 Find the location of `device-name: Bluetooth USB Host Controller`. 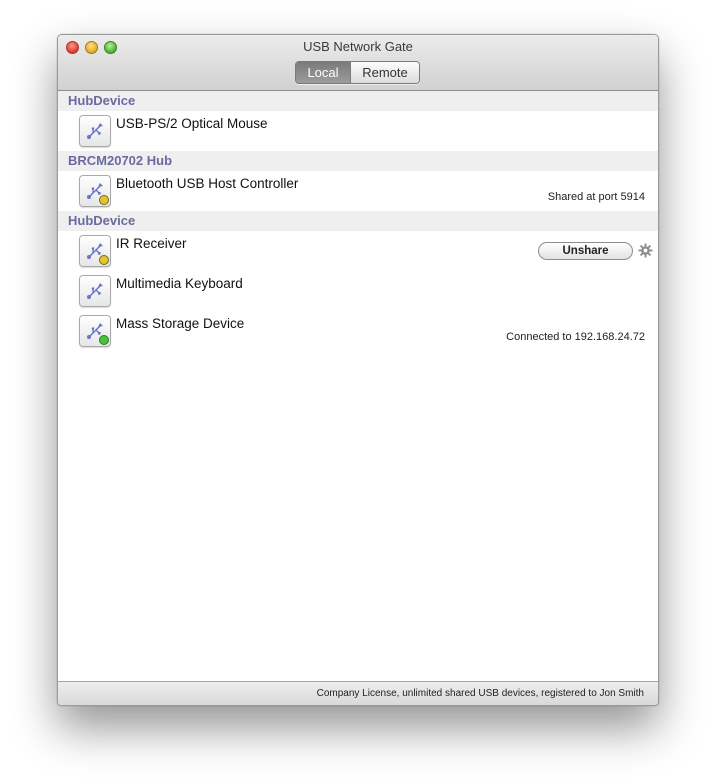

device-name: Bluetooth USB Host Controller is located at coordinates (207, 183).